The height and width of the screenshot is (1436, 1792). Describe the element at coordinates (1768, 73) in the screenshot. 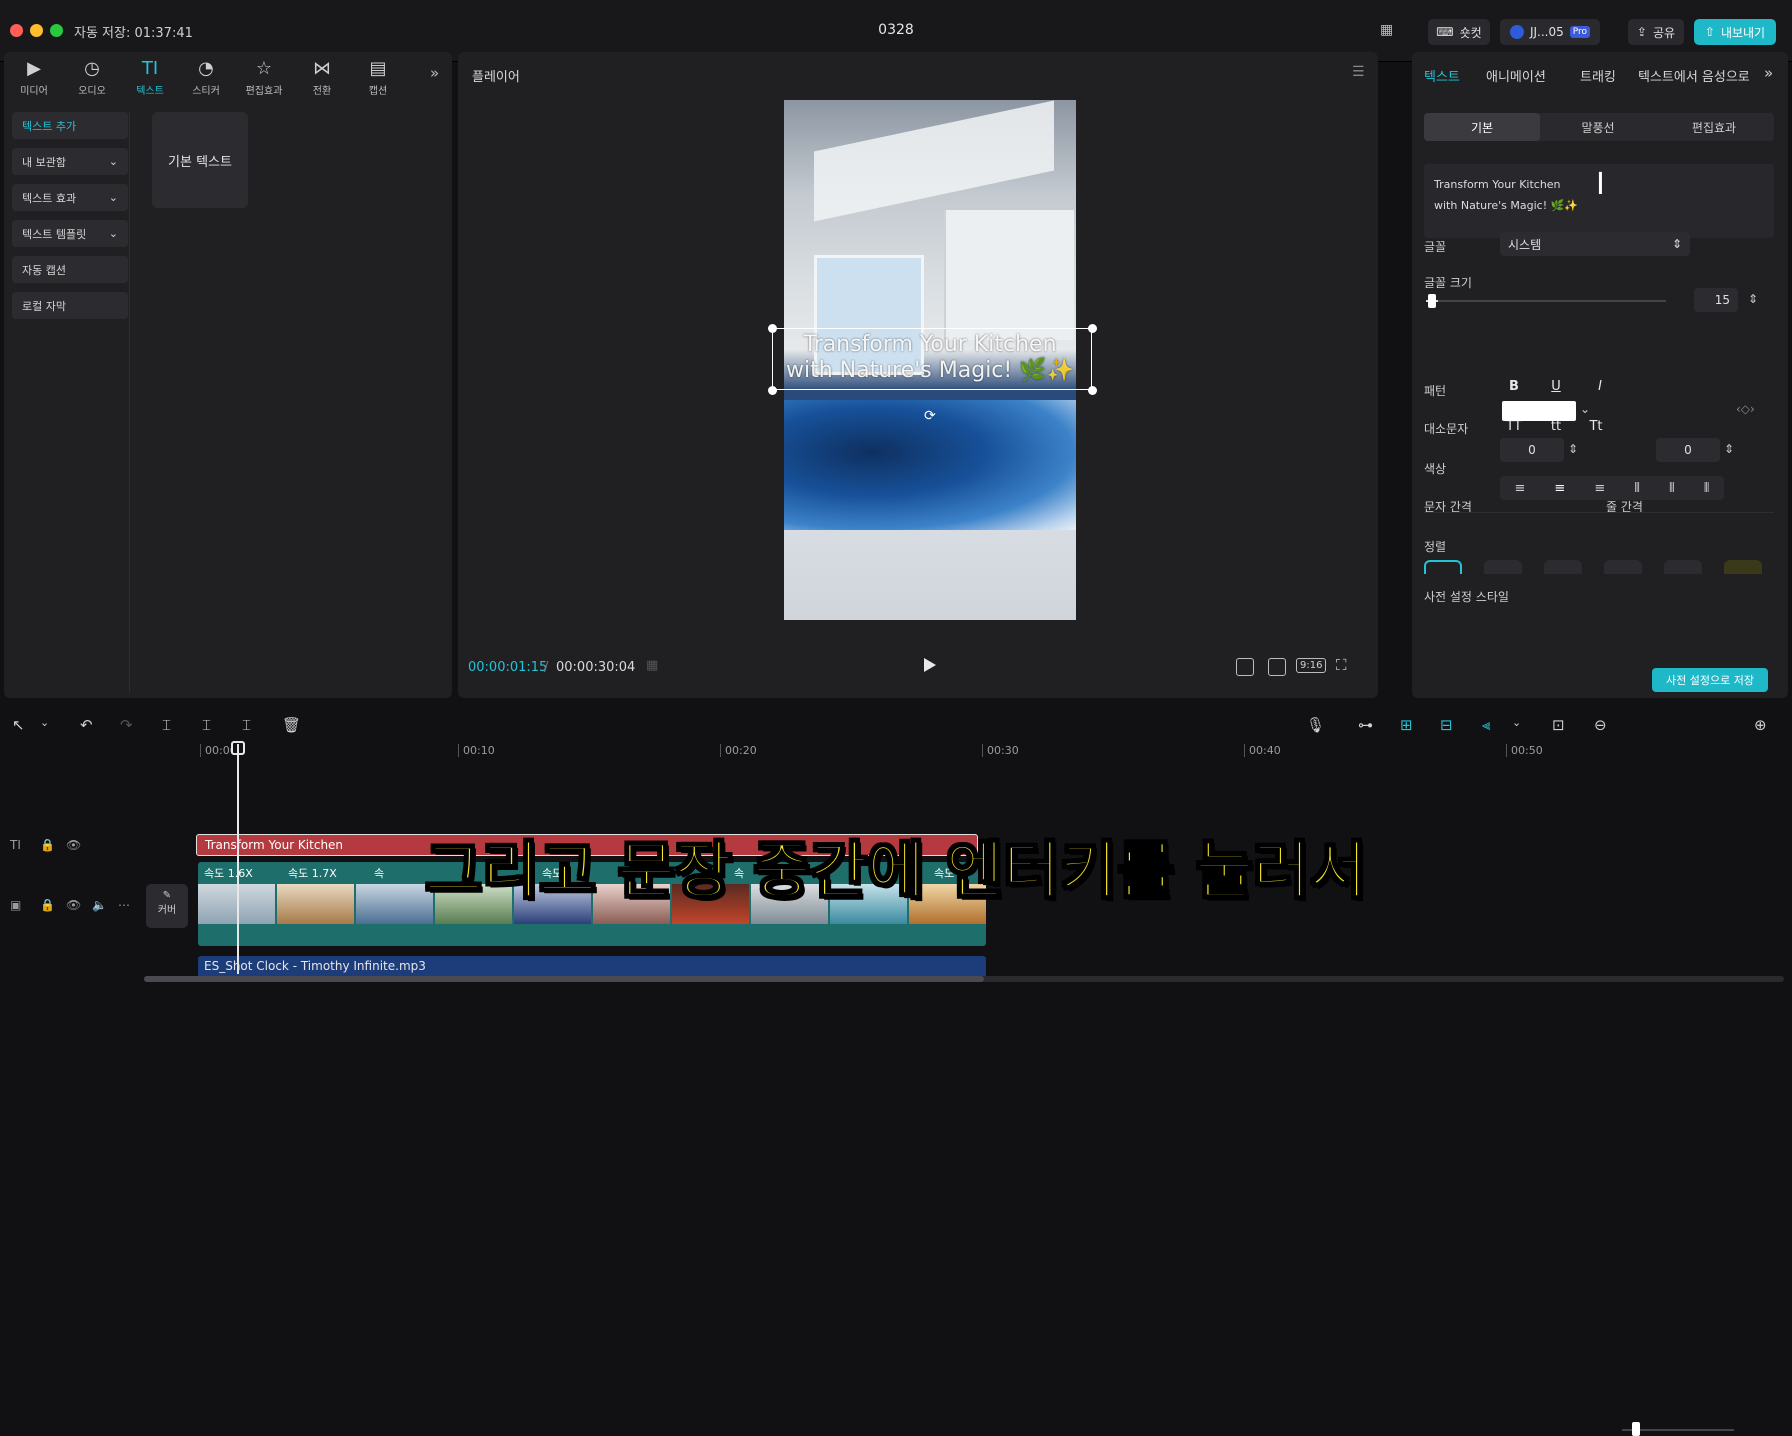

I see `more-tabs-icon: »` at that location.